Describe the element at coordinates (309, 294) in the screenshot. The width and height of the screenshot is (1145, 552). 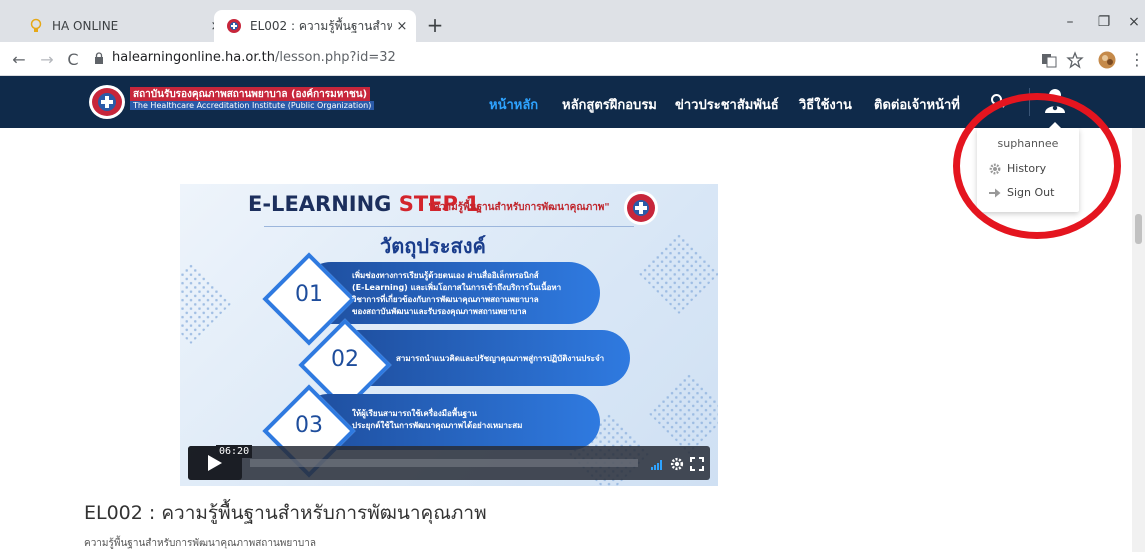
I see `objective-number: 01` at that location.